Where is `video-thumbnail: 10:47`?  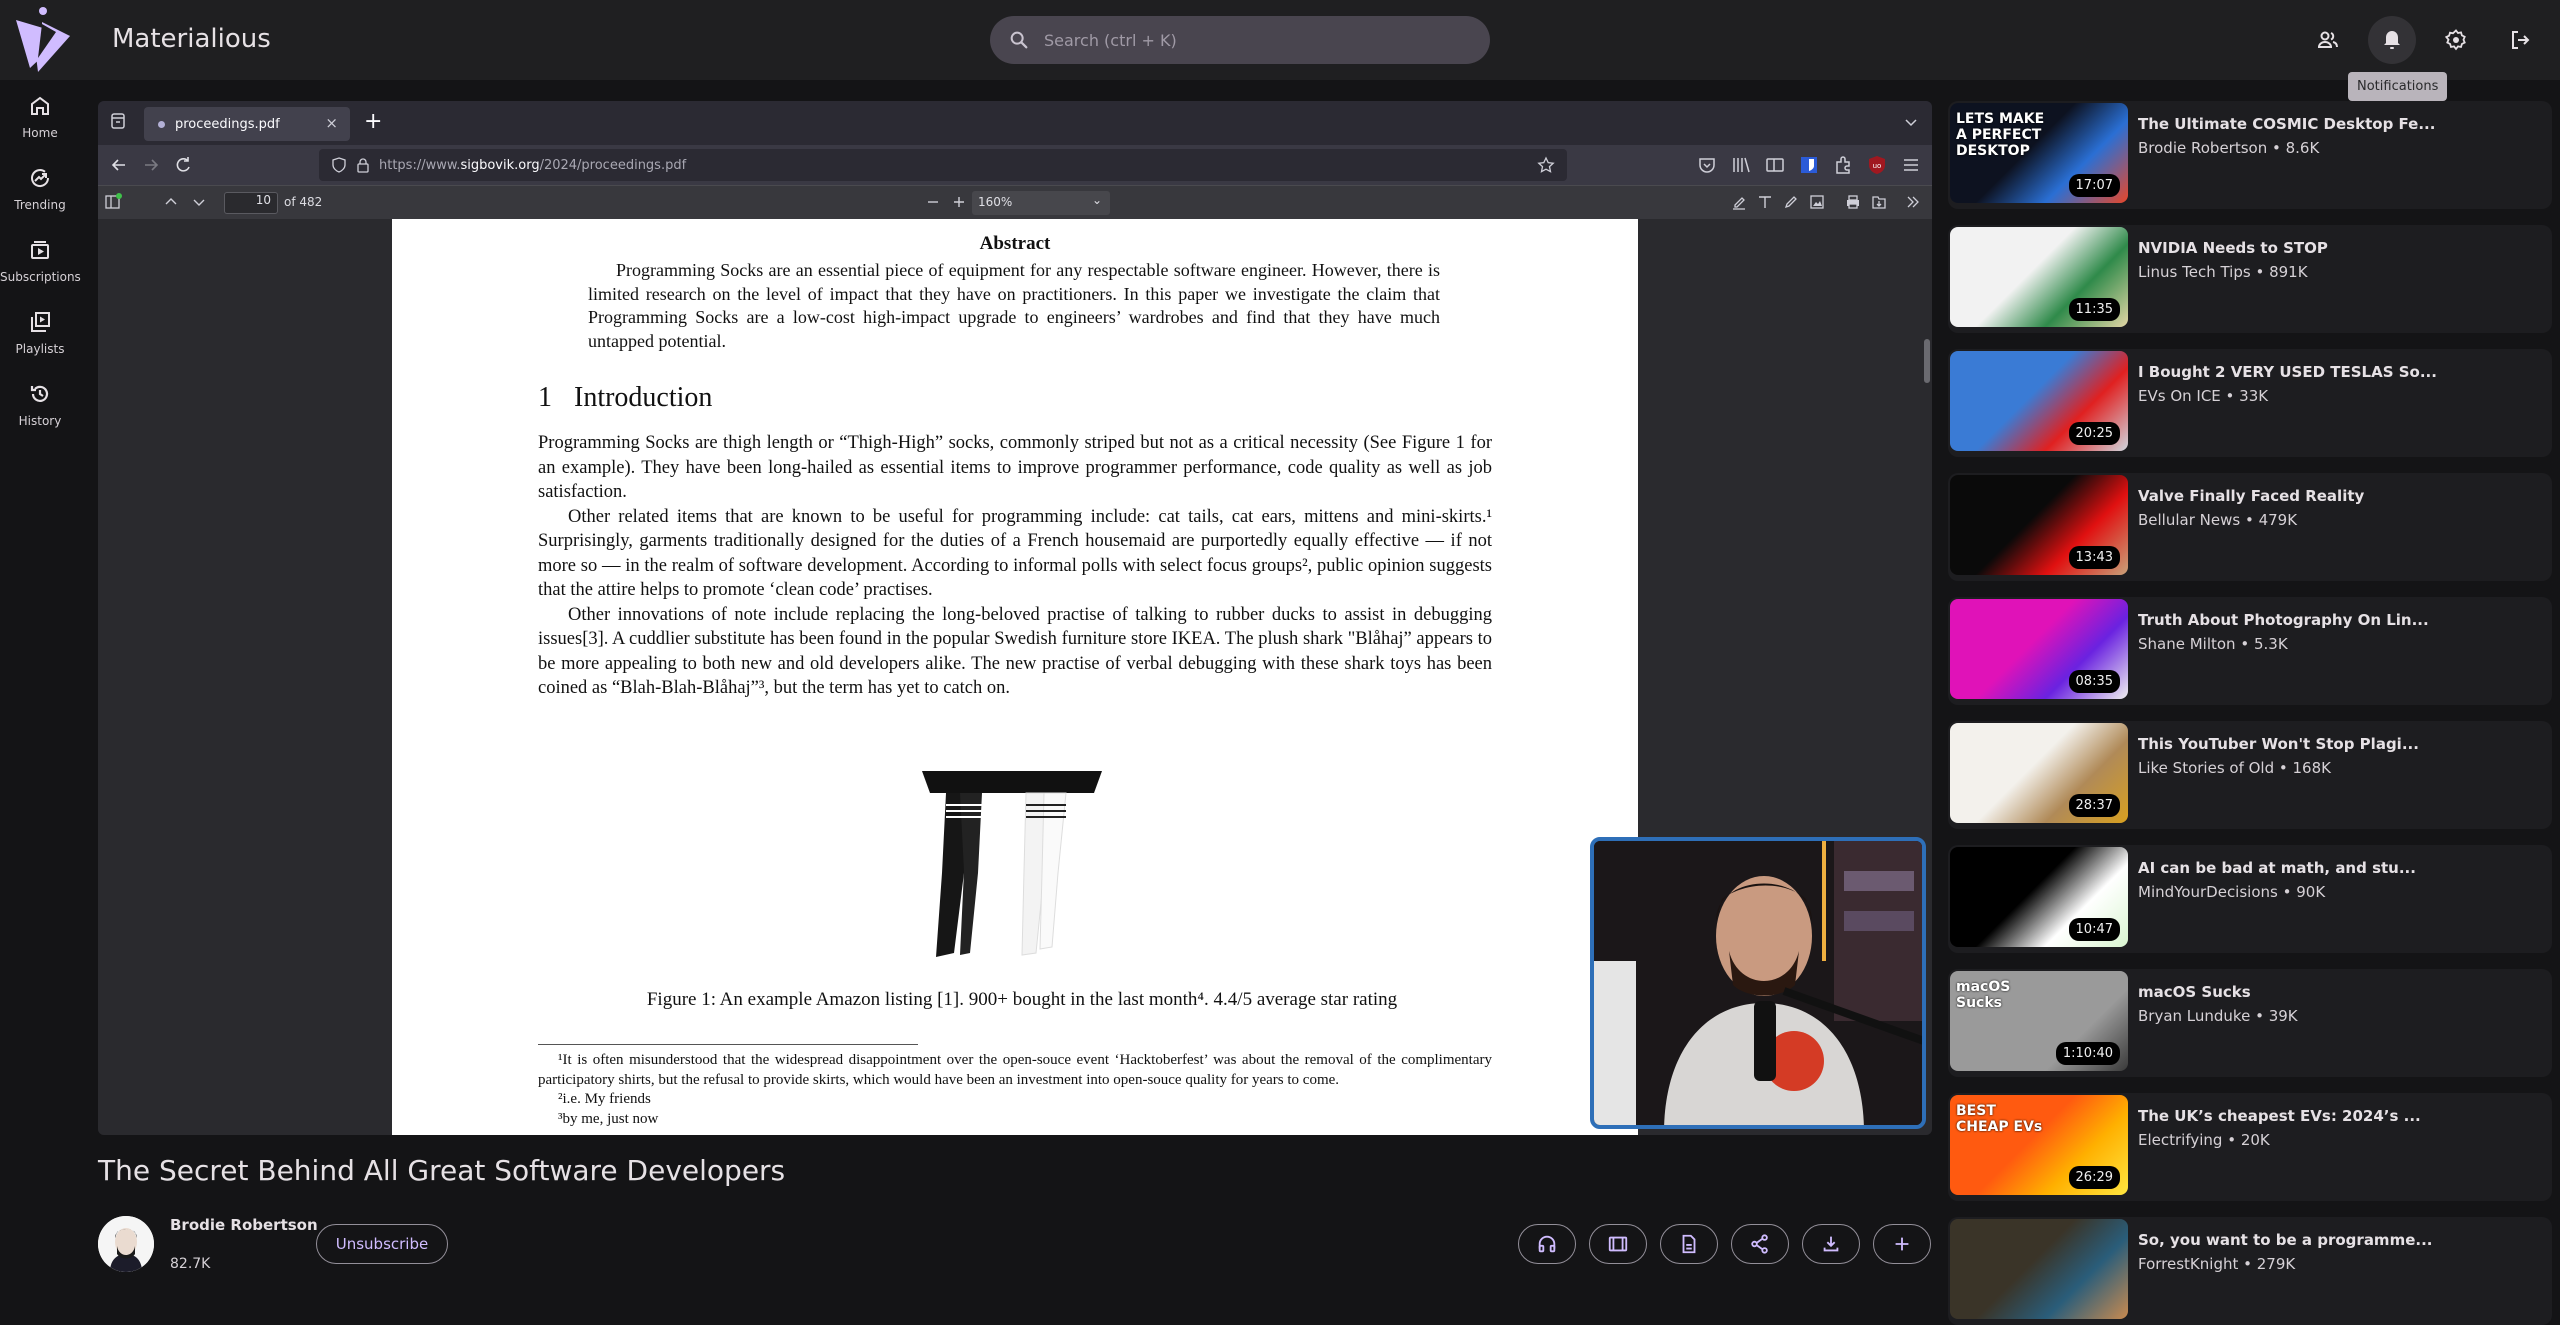
video-thumbnail: 10:47 is located at coordinates (2039, 897).